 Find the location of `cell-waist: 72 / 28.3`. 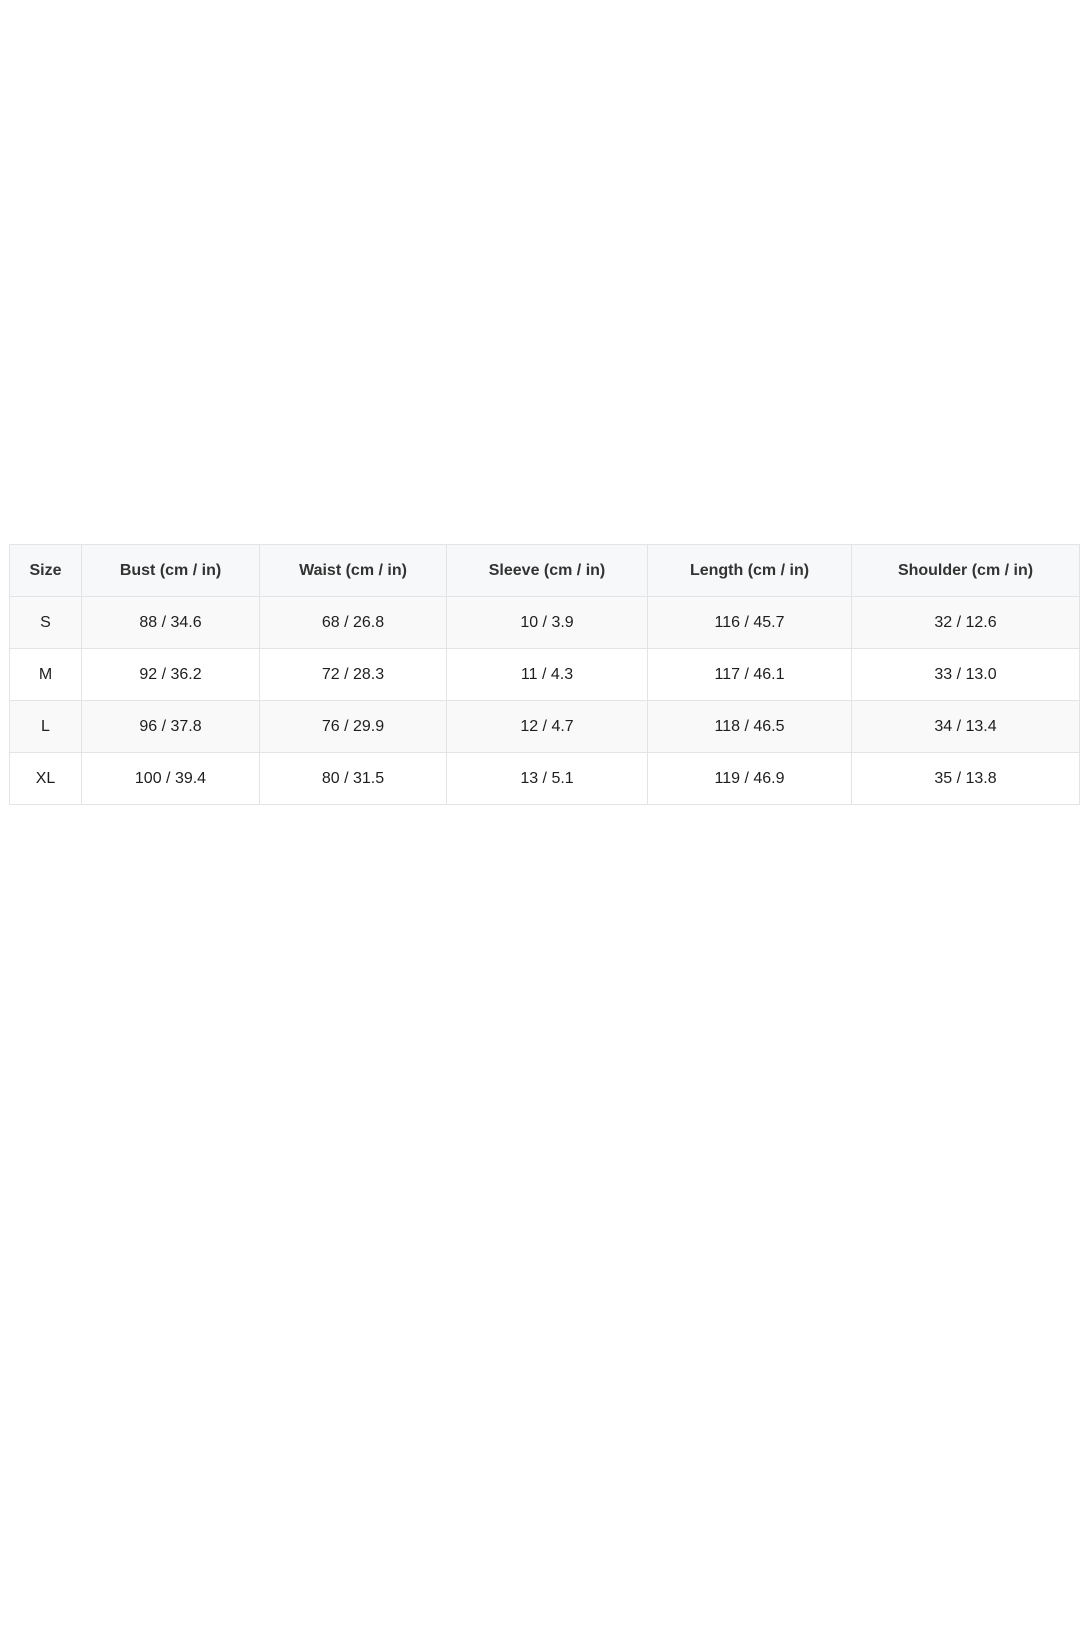

cell-waist: 72 / 28.3 is located at coordinates (353, 674).